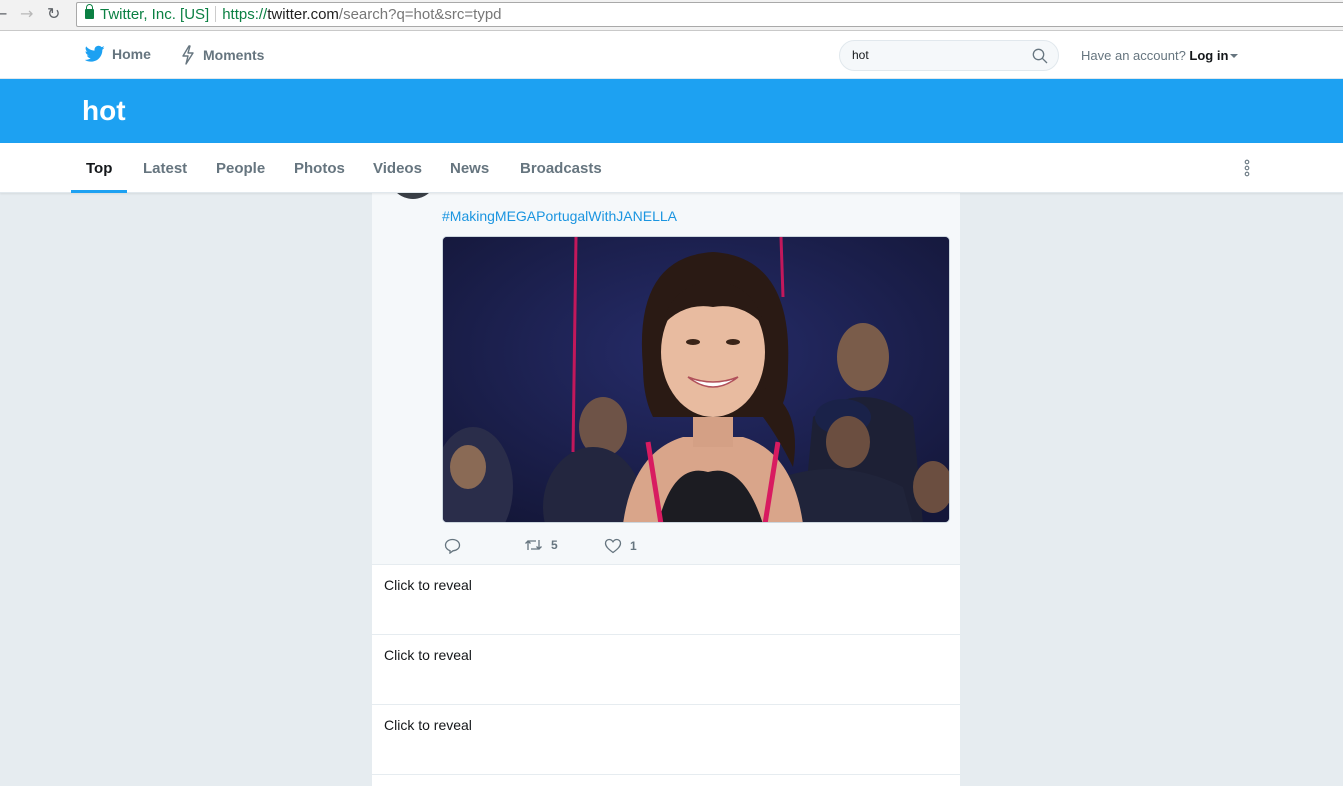 The image size is (1343, 786). What do you see at coordinates (104, 110) in the screenshot?
I see `page-title: hot` at bounding box center [104, 110].